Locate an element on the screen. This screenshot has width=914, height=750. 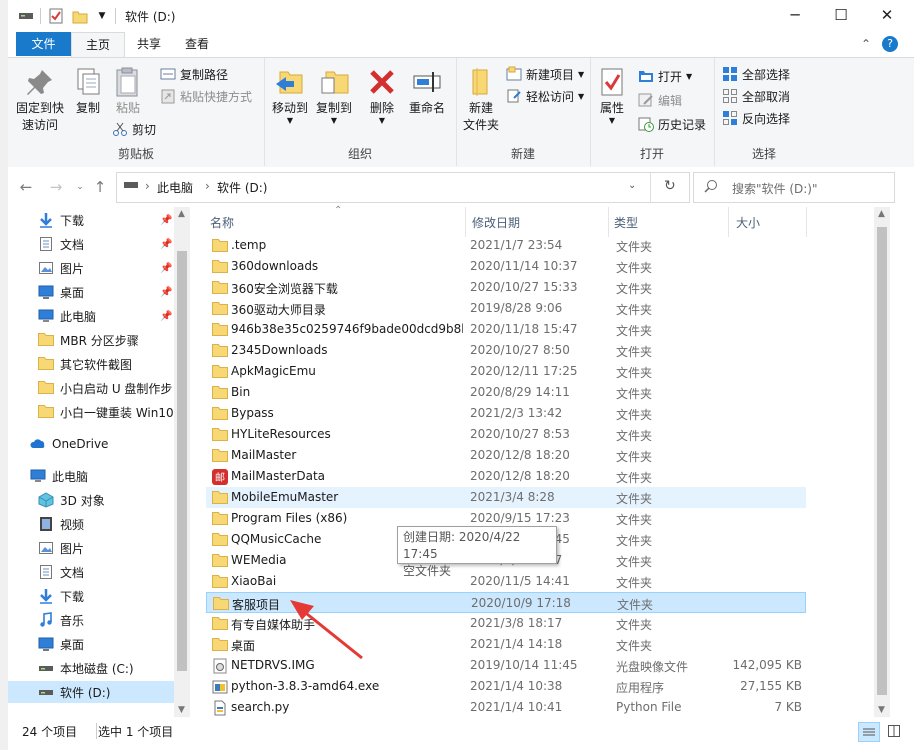
column-header-type: 类型 is located at coordinates (669, 223).